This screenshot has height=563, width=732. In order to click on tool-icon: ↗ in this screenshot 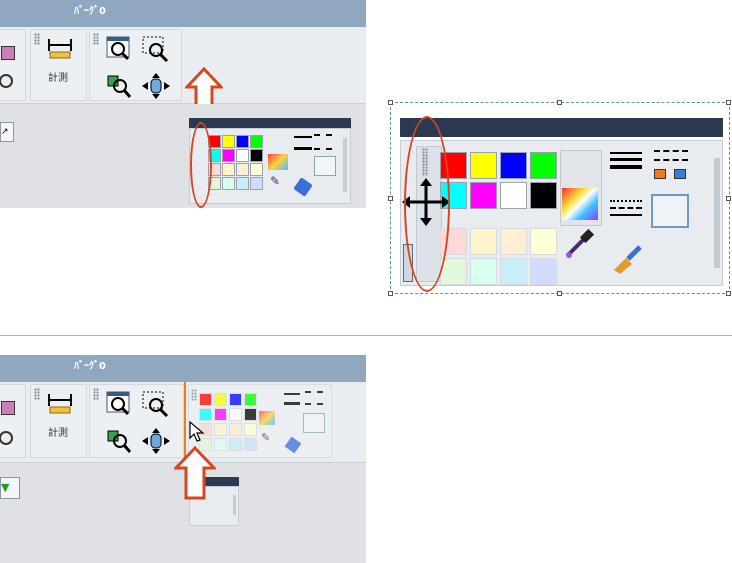, I will do `click(7, 132)`.